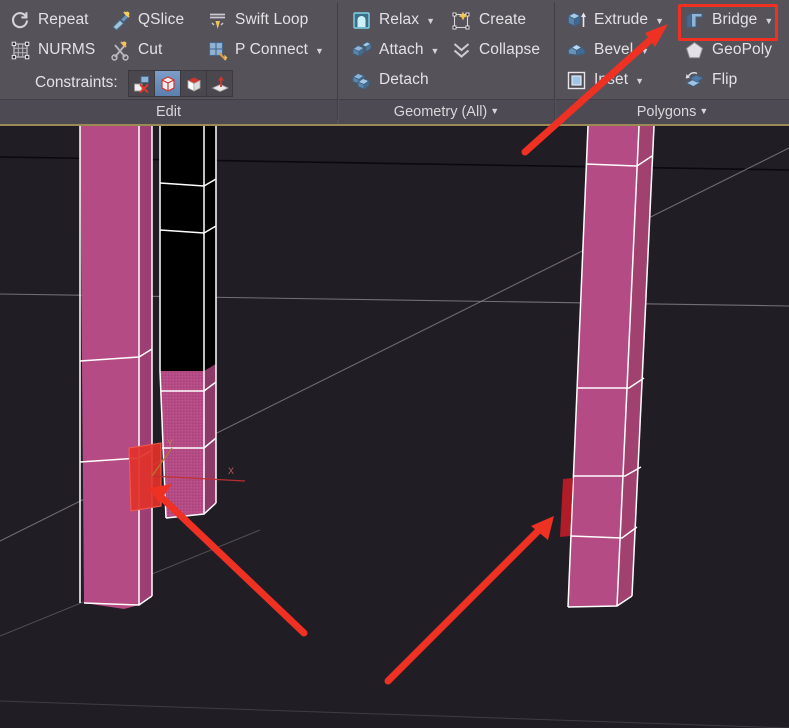 Image resolution: width=789 pixels, height=728 pixels. Describe the element at coordinates (361, 50) in the screenshot. I see `attach-icon` at that location.